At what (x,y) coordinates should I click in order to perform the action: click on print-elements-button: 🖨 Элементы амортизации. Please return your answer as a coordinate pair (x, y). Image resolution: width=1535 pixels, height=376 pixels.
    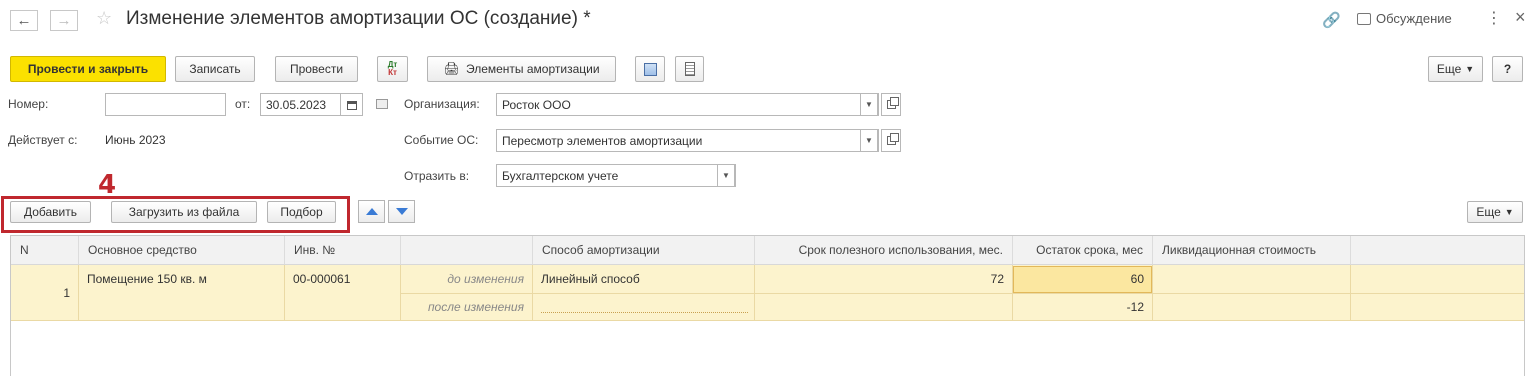
    Looking at the image, I should click on (521, 69).